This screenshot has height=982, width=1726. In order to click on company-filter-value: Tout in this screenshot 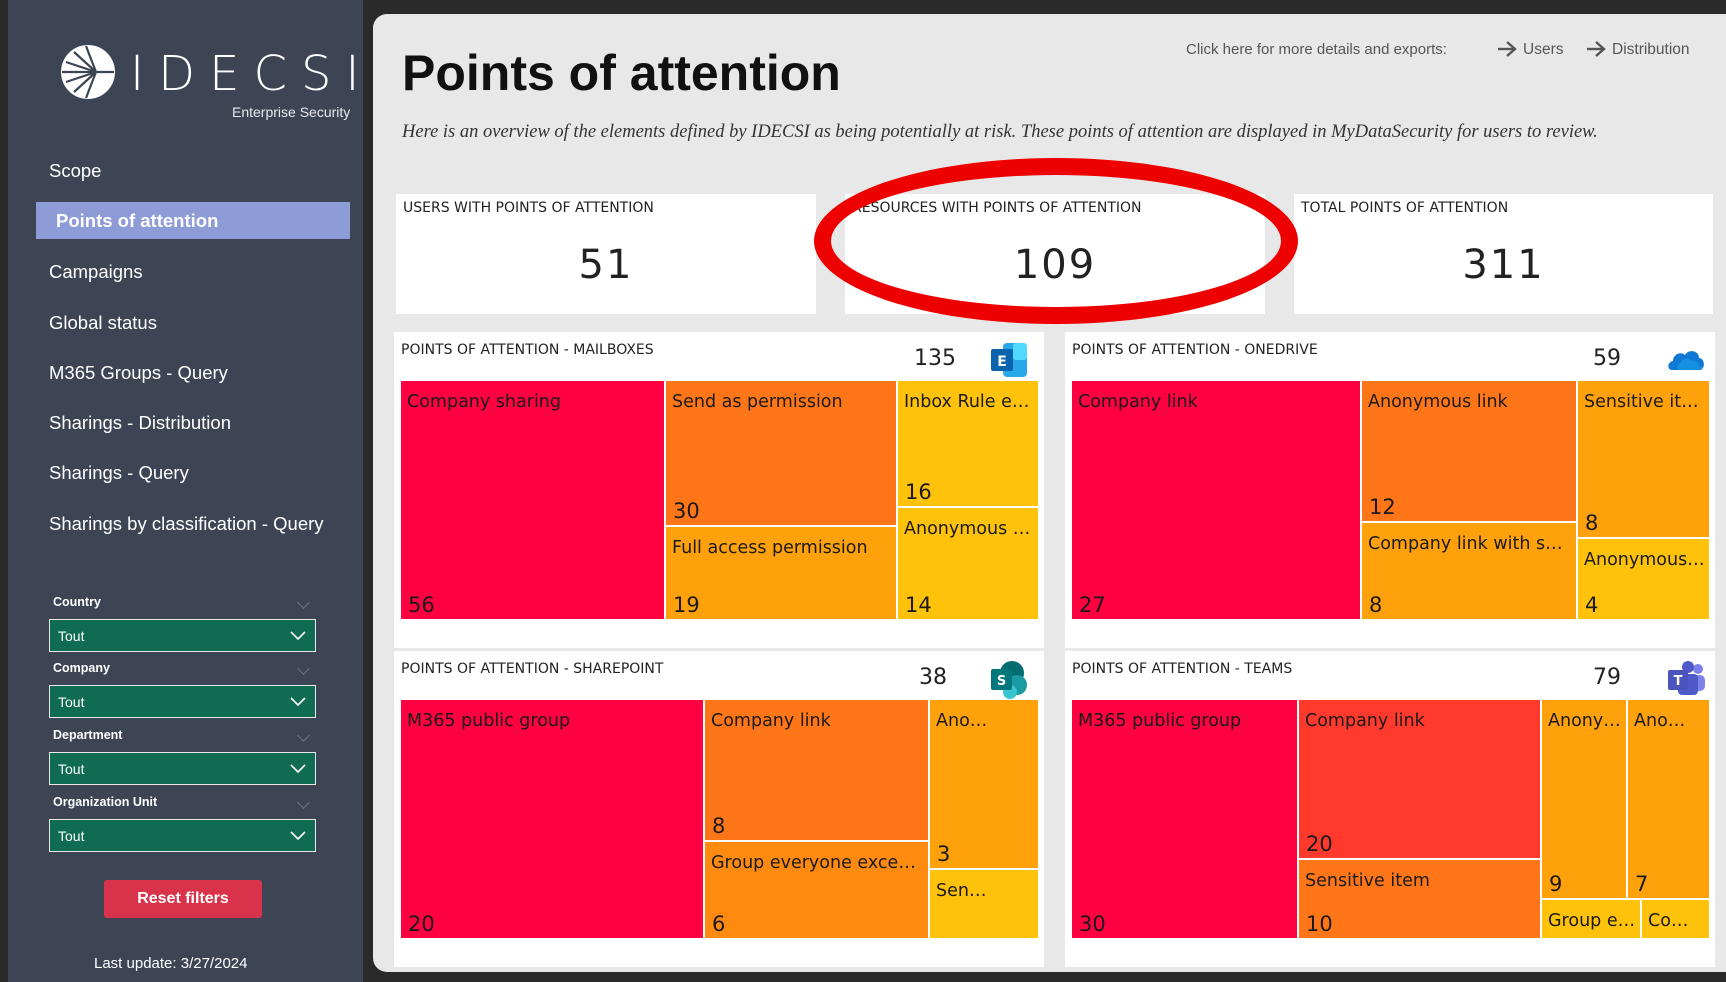, I will do `click(71, 702)`.